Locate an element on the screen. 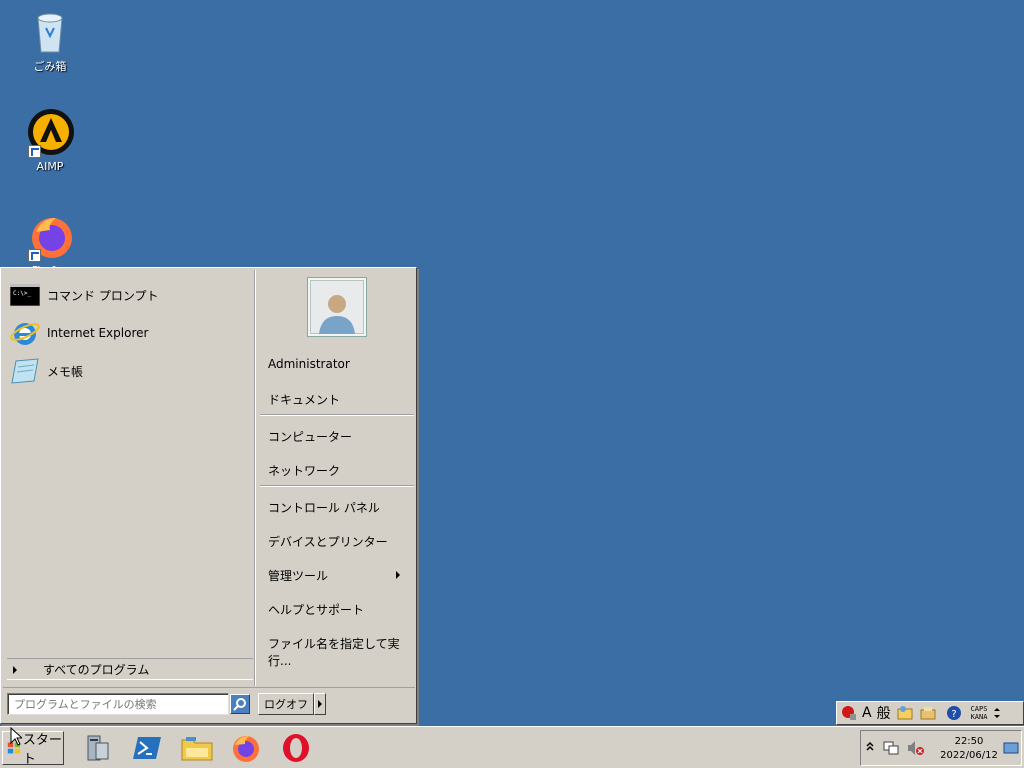 Image resolution: width=1024 pixels, height=768 pixels. help-button: ? is located at coordinates (954, 713).